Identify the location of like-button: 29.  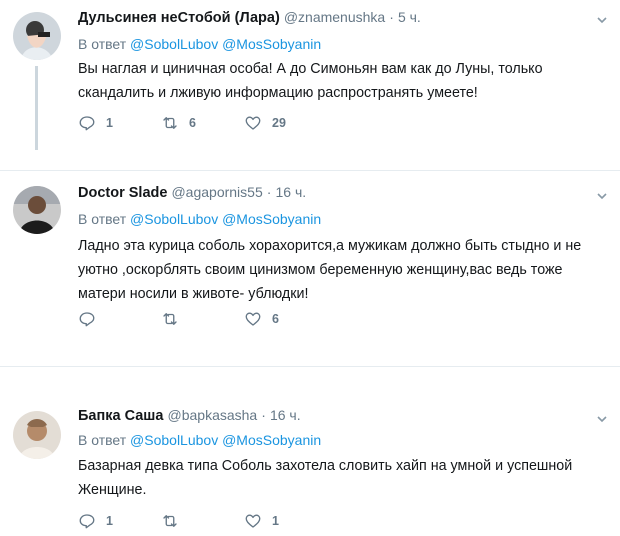
(265, 123).